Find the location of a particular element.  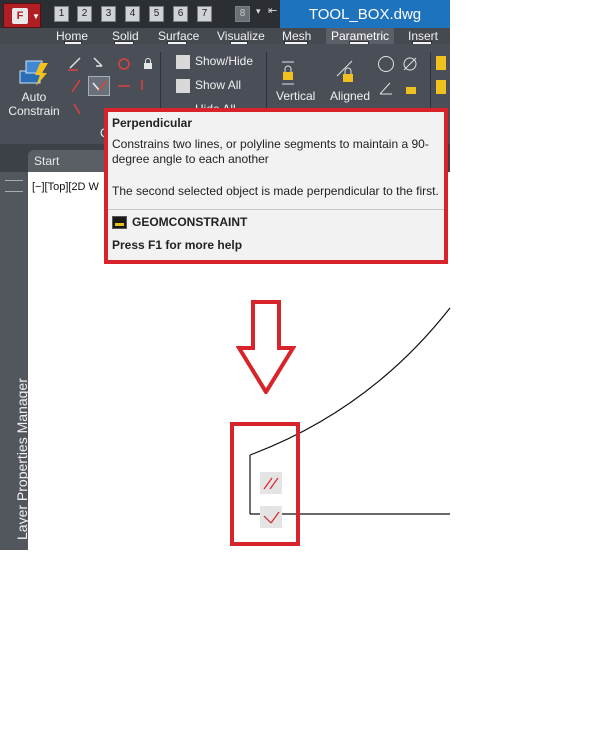

show-hide-icon is located at coordinates (183, 62).